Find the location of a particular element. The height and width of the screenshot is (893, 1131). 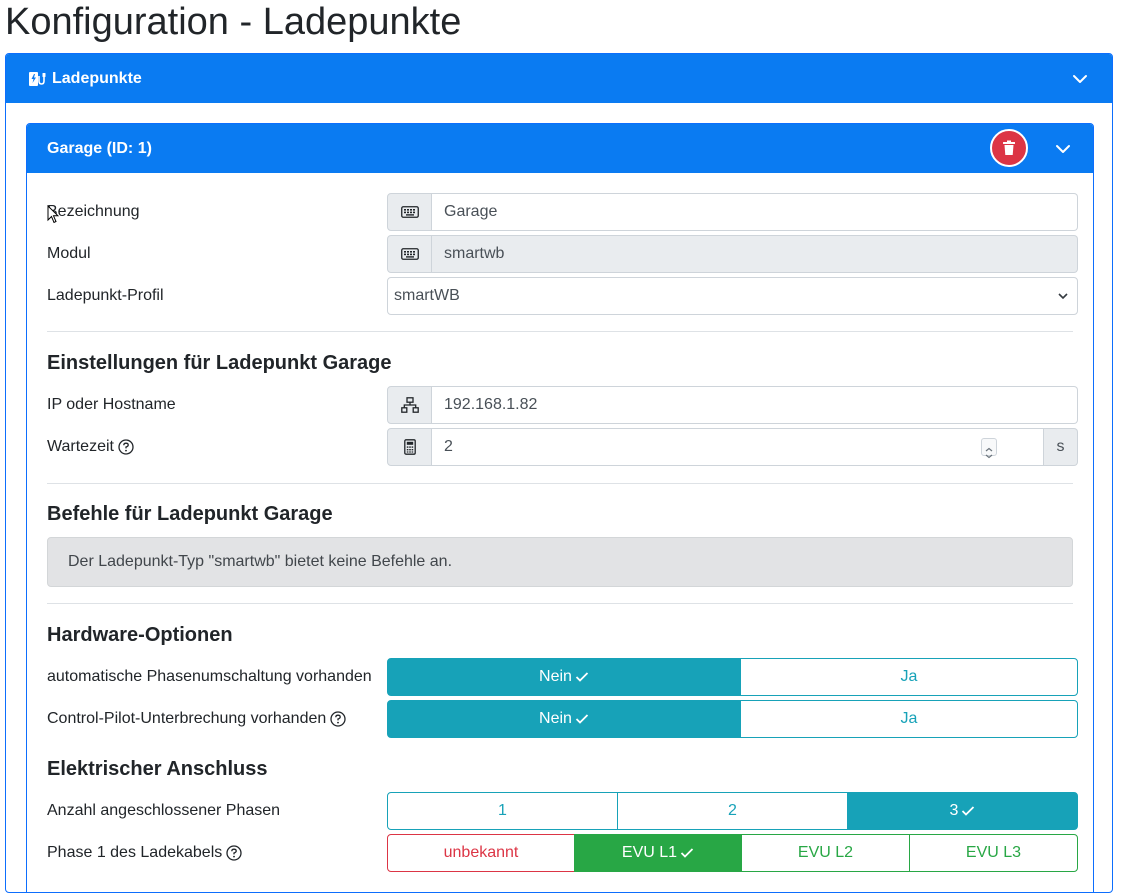

phase-switch-ja-label: Ja is located at coordinates (909, 676).